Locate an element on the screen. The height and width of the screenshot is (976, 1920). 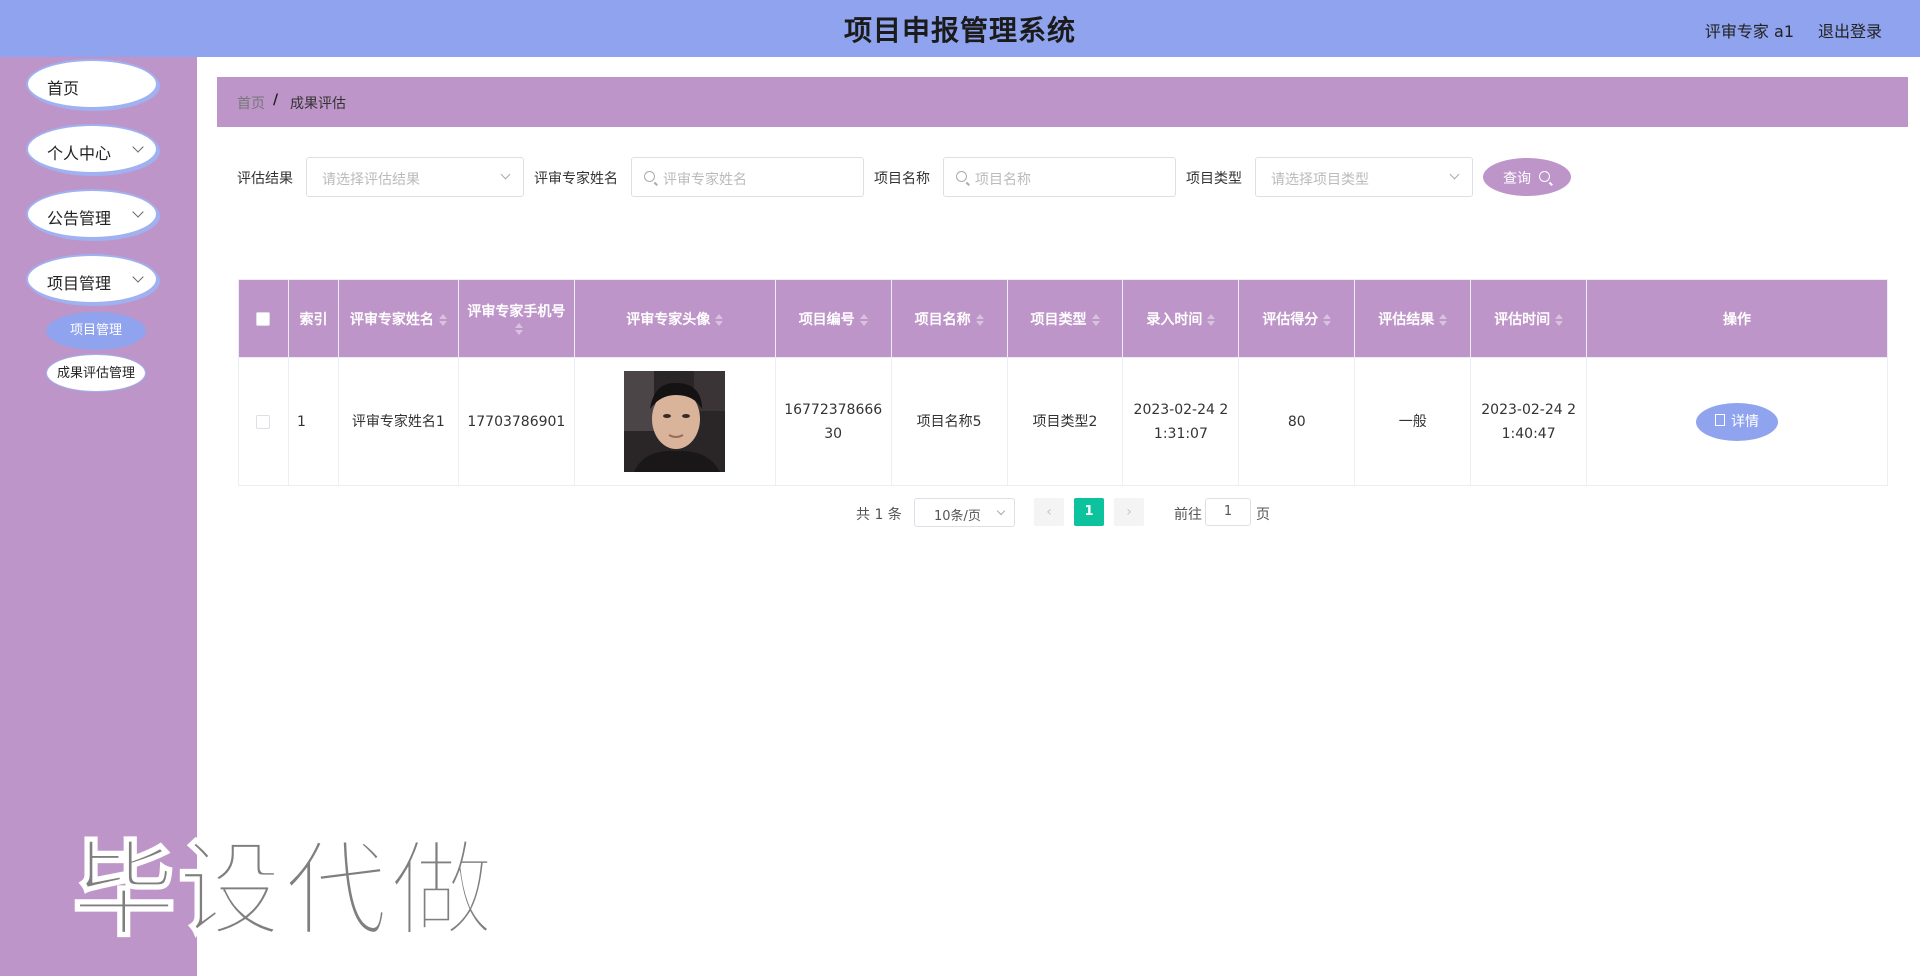
expert-name-placeholder: 评审专家姓名 is located at coordinates (705, 180).